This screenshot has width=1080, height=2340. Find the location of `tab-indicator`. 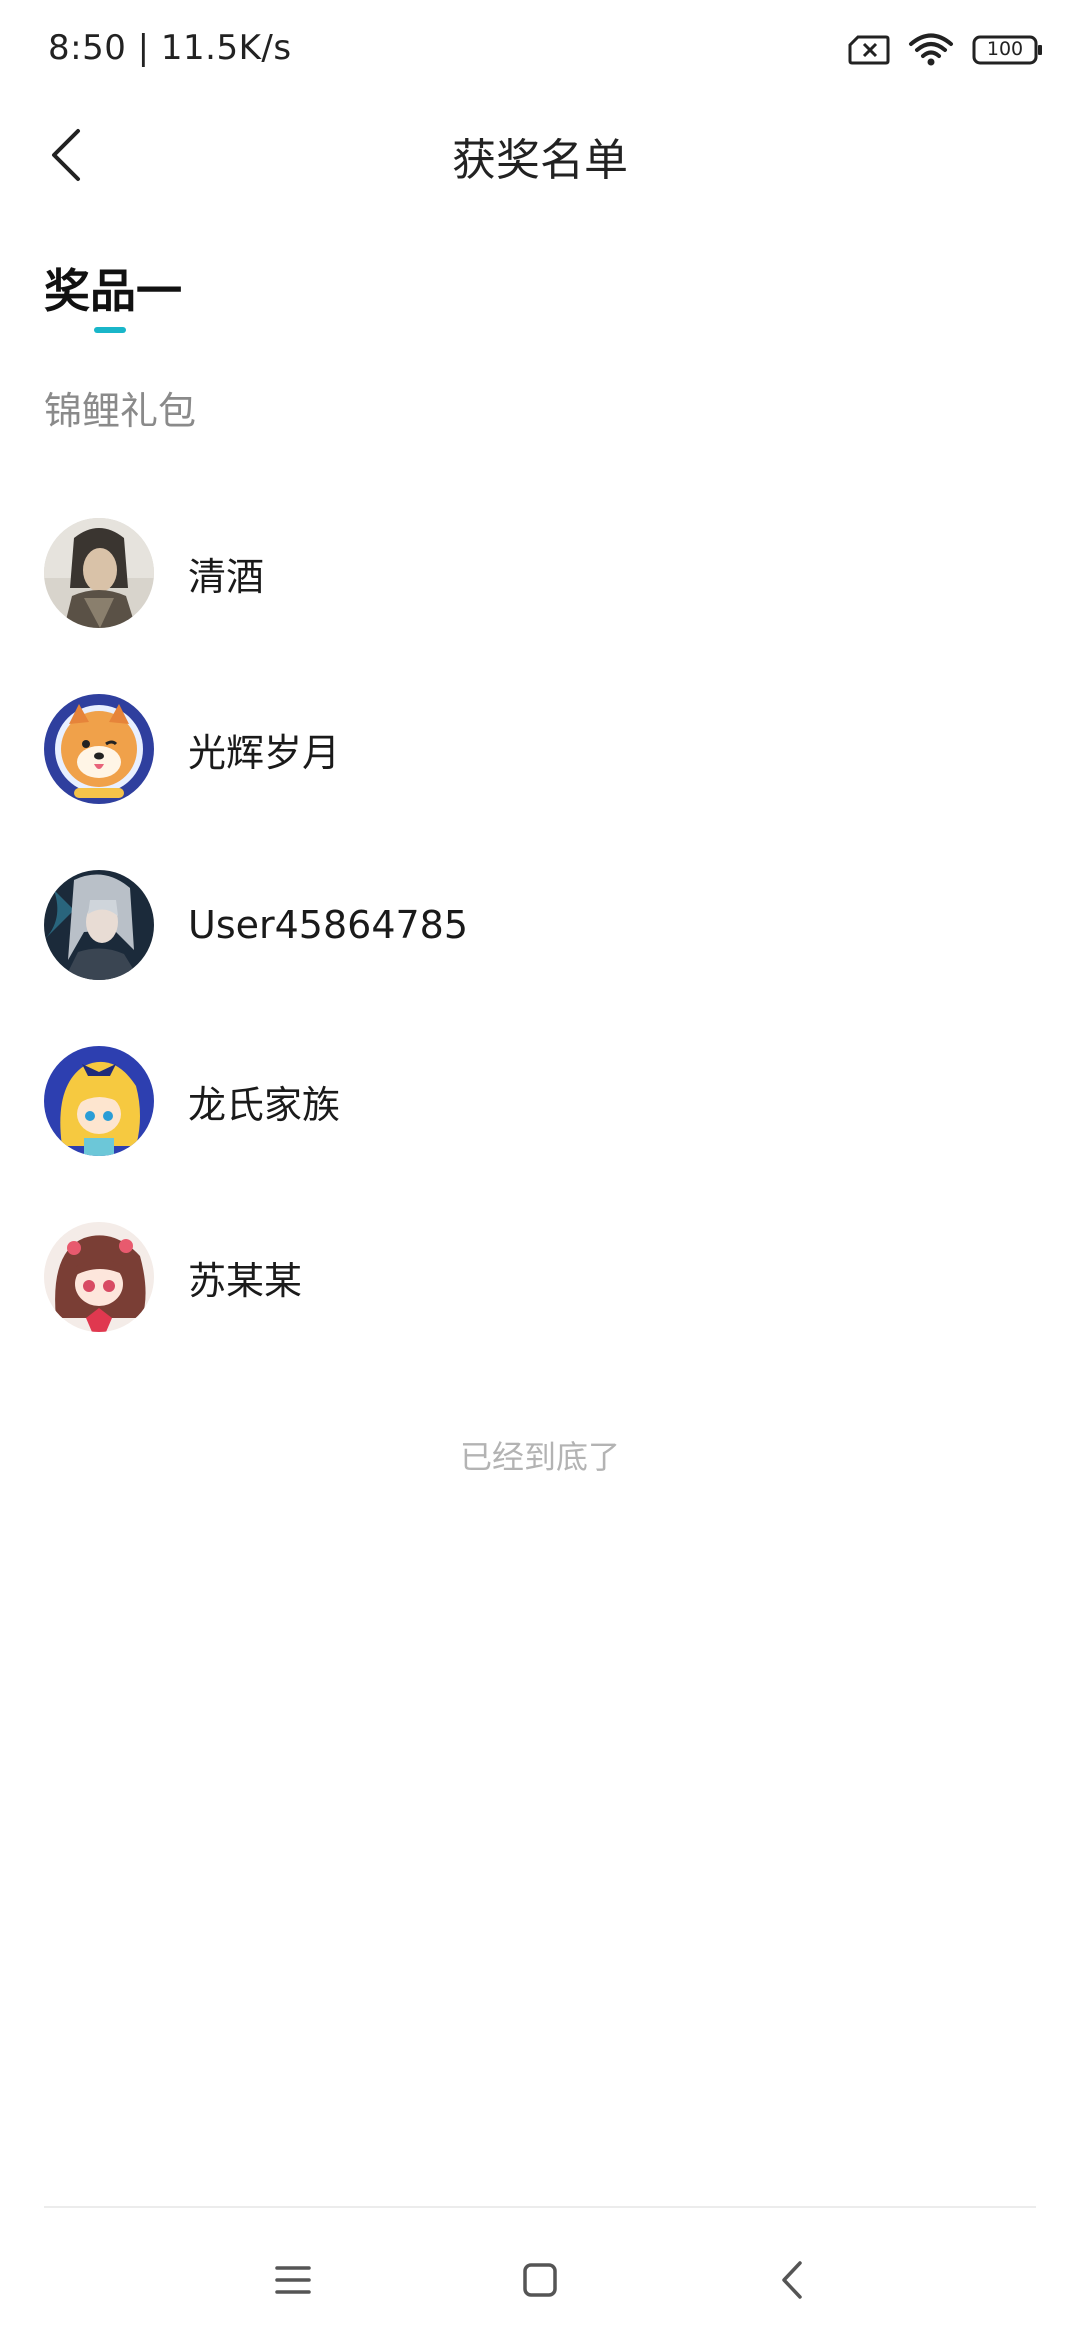

tab-indicator is located at coordinates (110, 330).